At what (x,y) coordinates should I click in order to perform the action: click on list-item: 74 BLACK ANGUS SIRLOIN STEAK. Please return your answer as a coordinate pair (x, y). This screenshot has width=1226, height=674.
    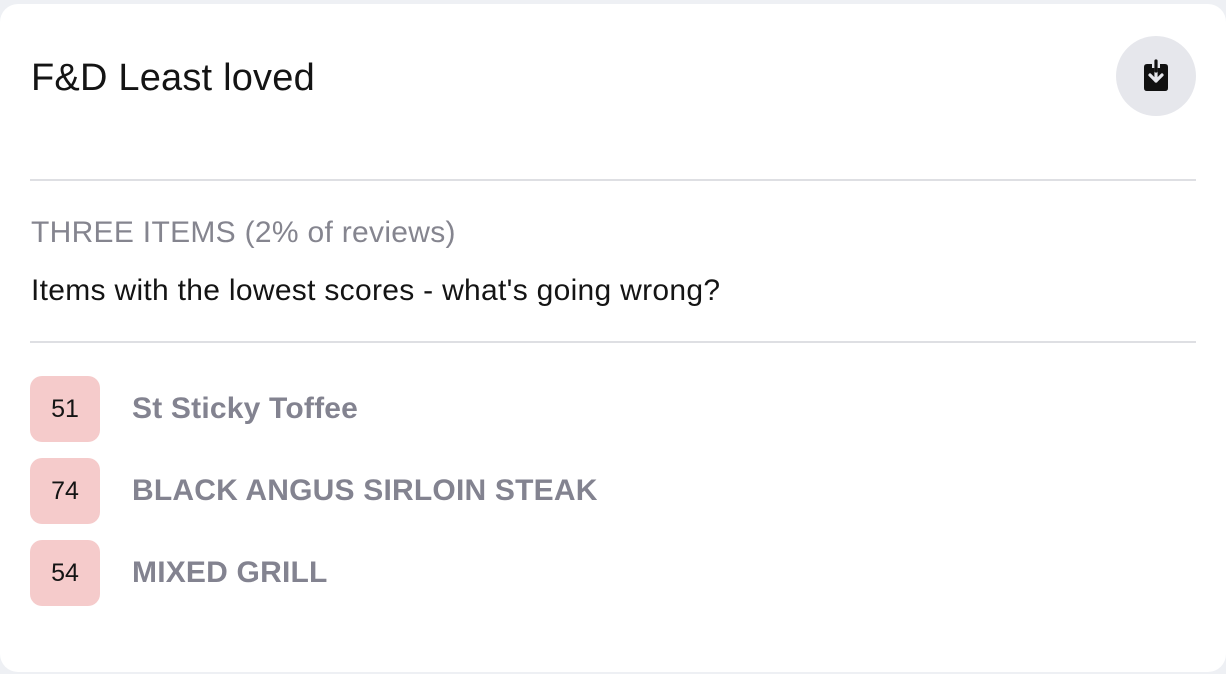
    Looking at the image, I should click on (314, 491).